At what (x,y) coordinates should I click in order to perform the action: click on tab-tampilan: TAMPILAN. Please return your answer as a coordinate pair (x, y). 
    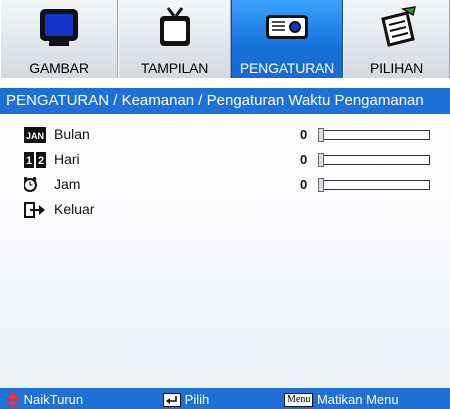
    Looking at the image, I should click on (174, 39).